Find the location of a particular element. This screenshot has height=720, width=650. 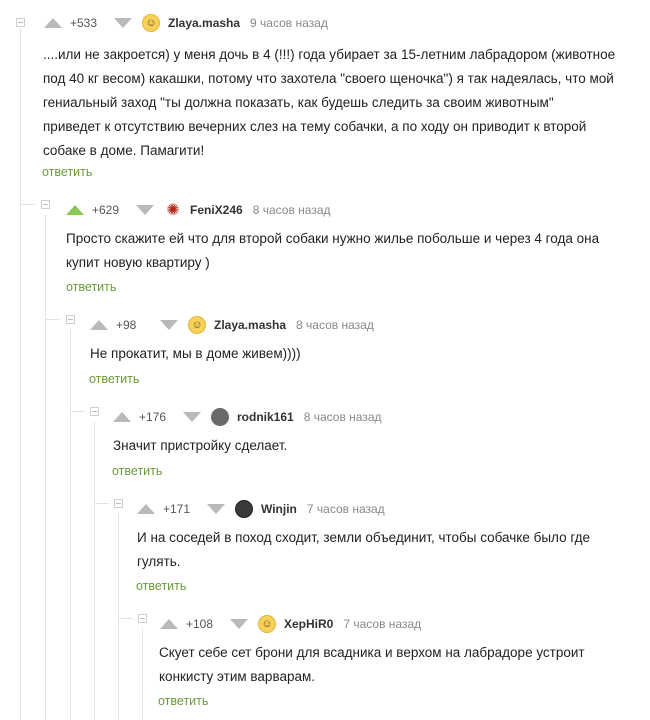

comment-rating: +629 is located at coordinates (106, 210).